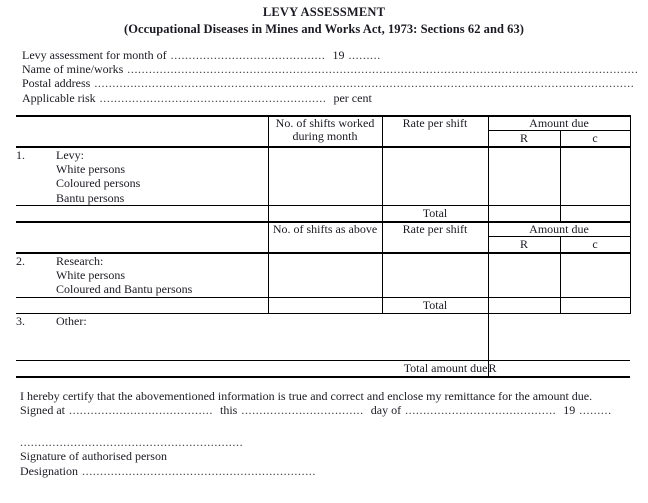 This screenshot has width=648, height=503. Describe the element at coordinates (595, 138) in the screenshot. I see `header-amount-due-cents: c` at that location.